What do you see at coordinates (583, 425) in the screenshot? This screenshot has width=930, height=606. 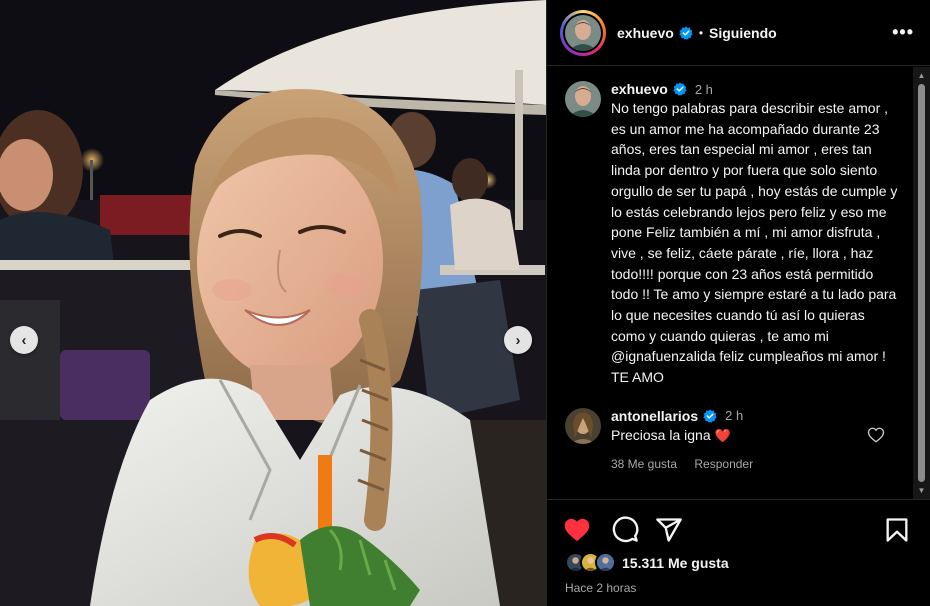 I see `commenter-avatar` at bounding box center [583, 425].